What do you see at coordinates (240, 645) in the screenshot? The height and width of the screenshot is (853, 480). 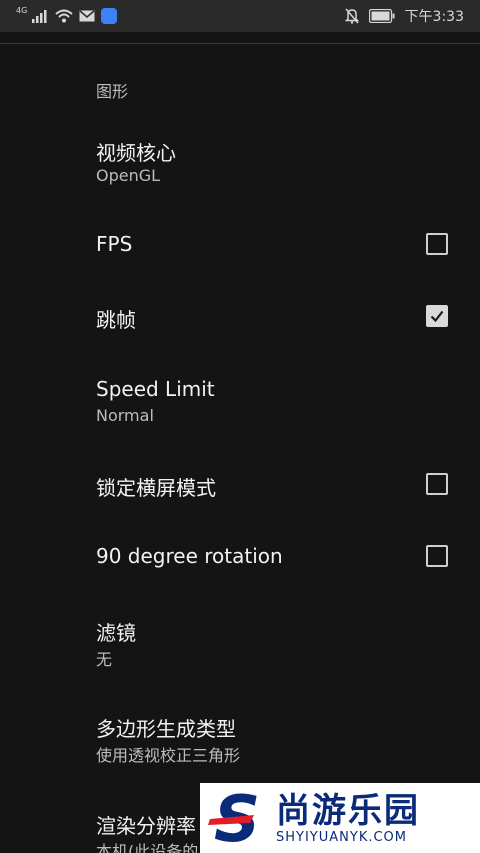 I see `setting-filter: 滤镜 无` at bounding box center [240, 645].